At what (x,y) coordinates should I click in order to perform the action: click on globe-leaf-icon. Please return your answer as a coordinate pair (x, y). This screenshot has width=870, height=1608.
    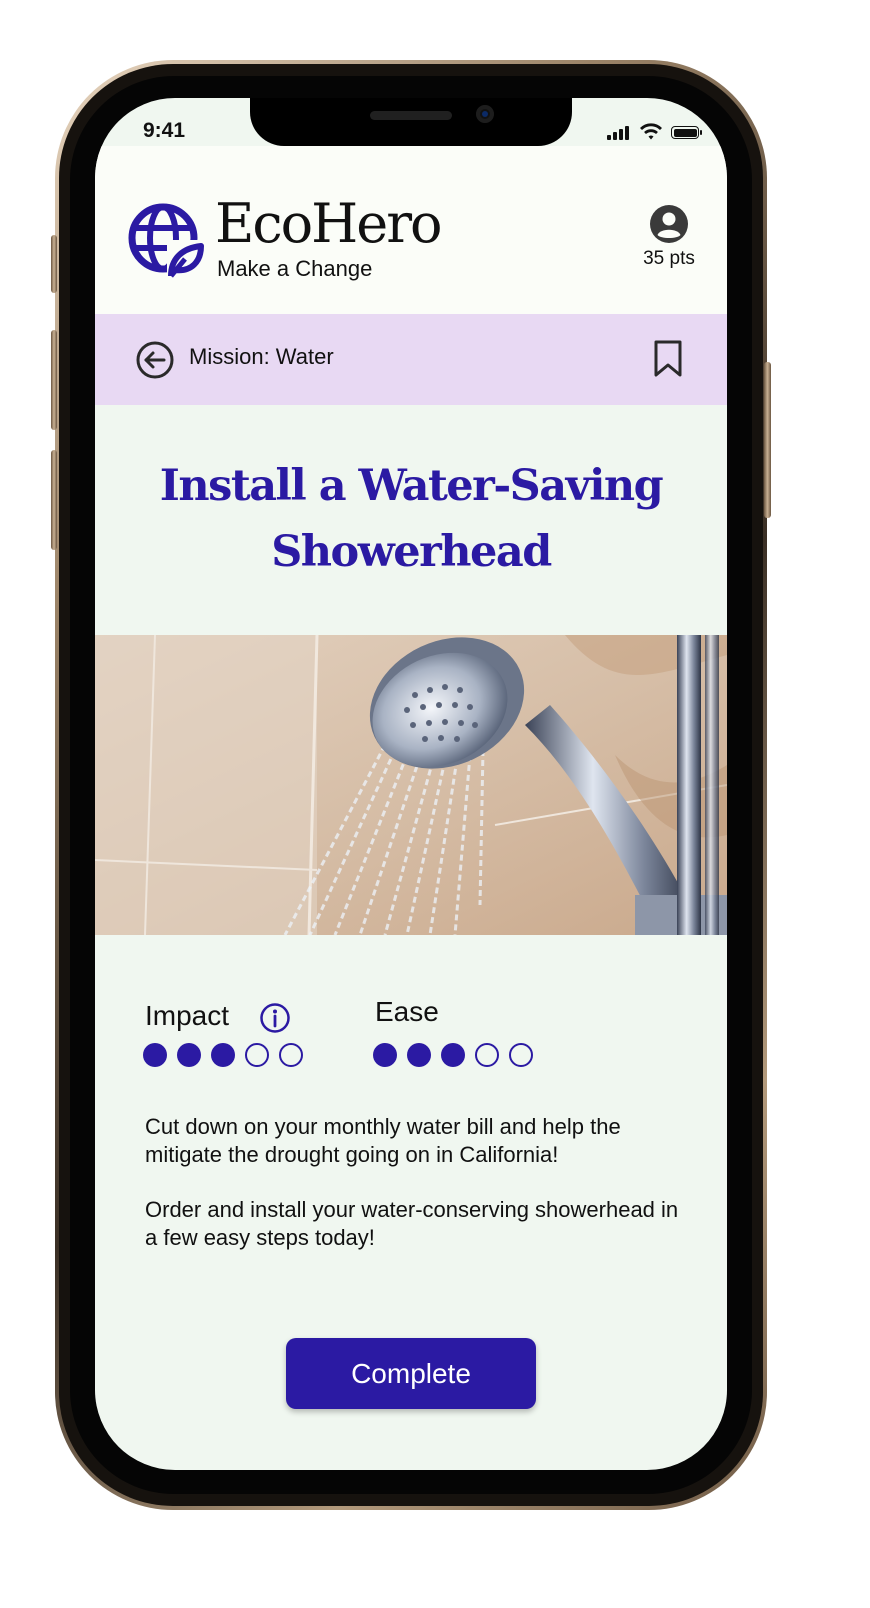
    Looking at the image, I should click on (166, 240).